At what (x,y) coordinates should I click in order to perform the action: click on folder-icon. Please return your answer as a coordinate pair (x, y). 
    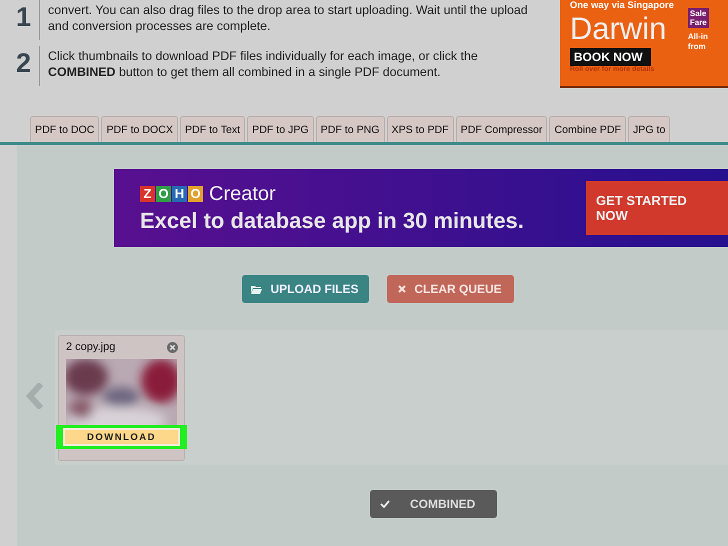
    Looking at the image, I should click on (256, 289).